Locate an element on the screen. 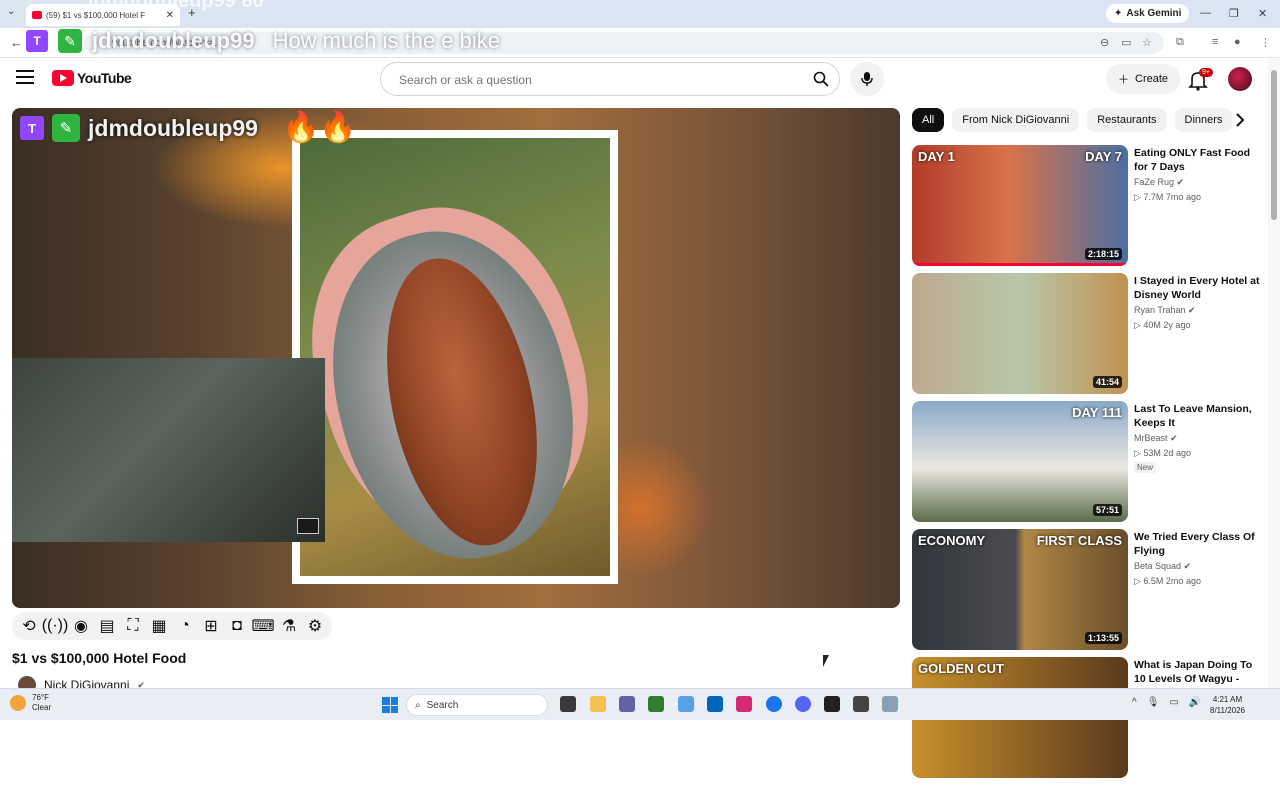  filter-chip: From Nick DiGiovanni is located at coordinates (1016, 120).